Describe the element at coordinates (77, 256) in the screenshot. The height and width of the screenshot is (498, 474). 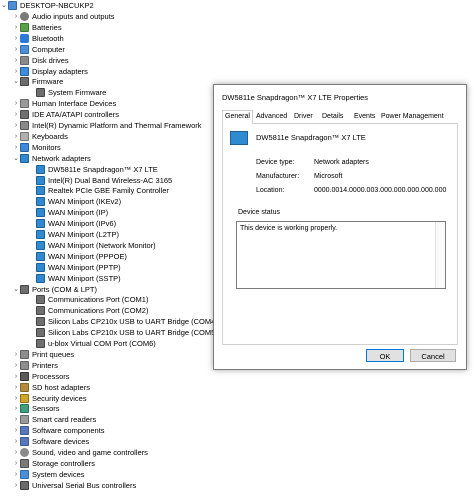
I see `tree-item-22: WAN Miniport (PPPOE)` at that location.